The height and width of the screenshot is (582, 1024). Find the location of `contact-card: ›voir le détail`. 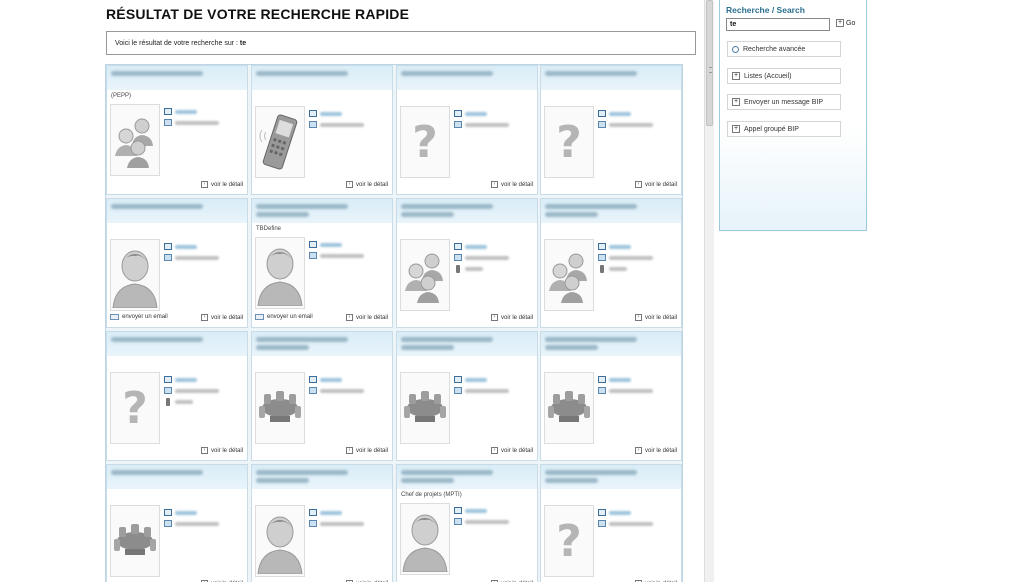

contact-card: ›voir le détail is located at coordinates (467, 263).